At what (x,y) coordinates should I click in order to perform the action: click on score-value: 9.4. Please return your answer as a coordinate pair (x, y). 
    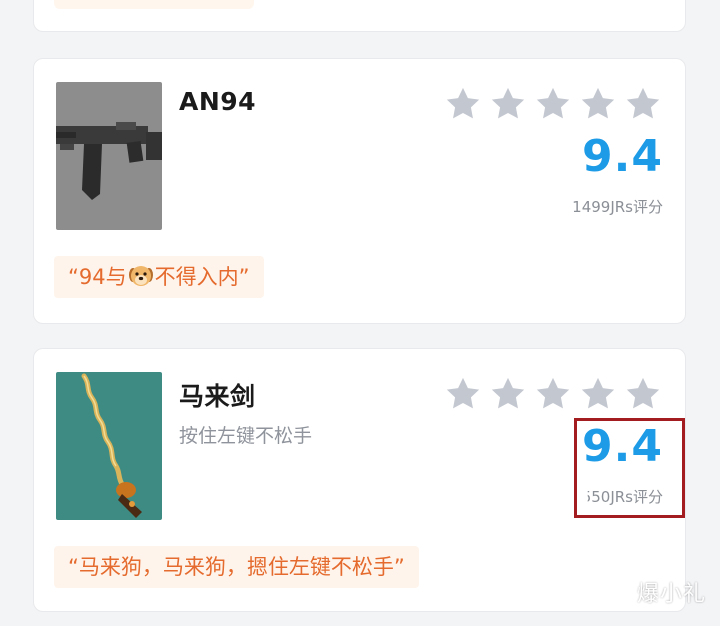
    Looking at the image, I should click on (622, 156).